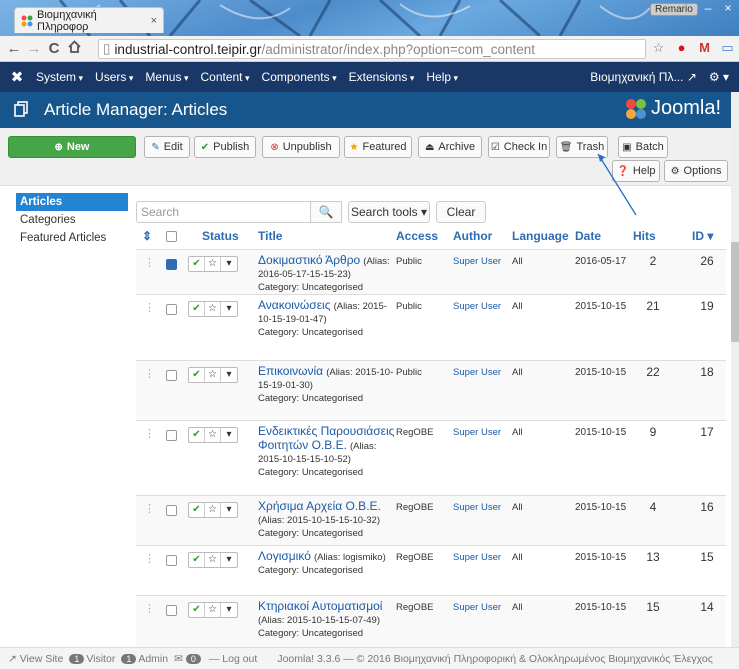 The width and height of the screenshot is (739, 669). What do you see at coordinates (294, 305) in the screenshot?
I see `article-title-link: Ανακοινώσεις` at bounding box center [294, 305].